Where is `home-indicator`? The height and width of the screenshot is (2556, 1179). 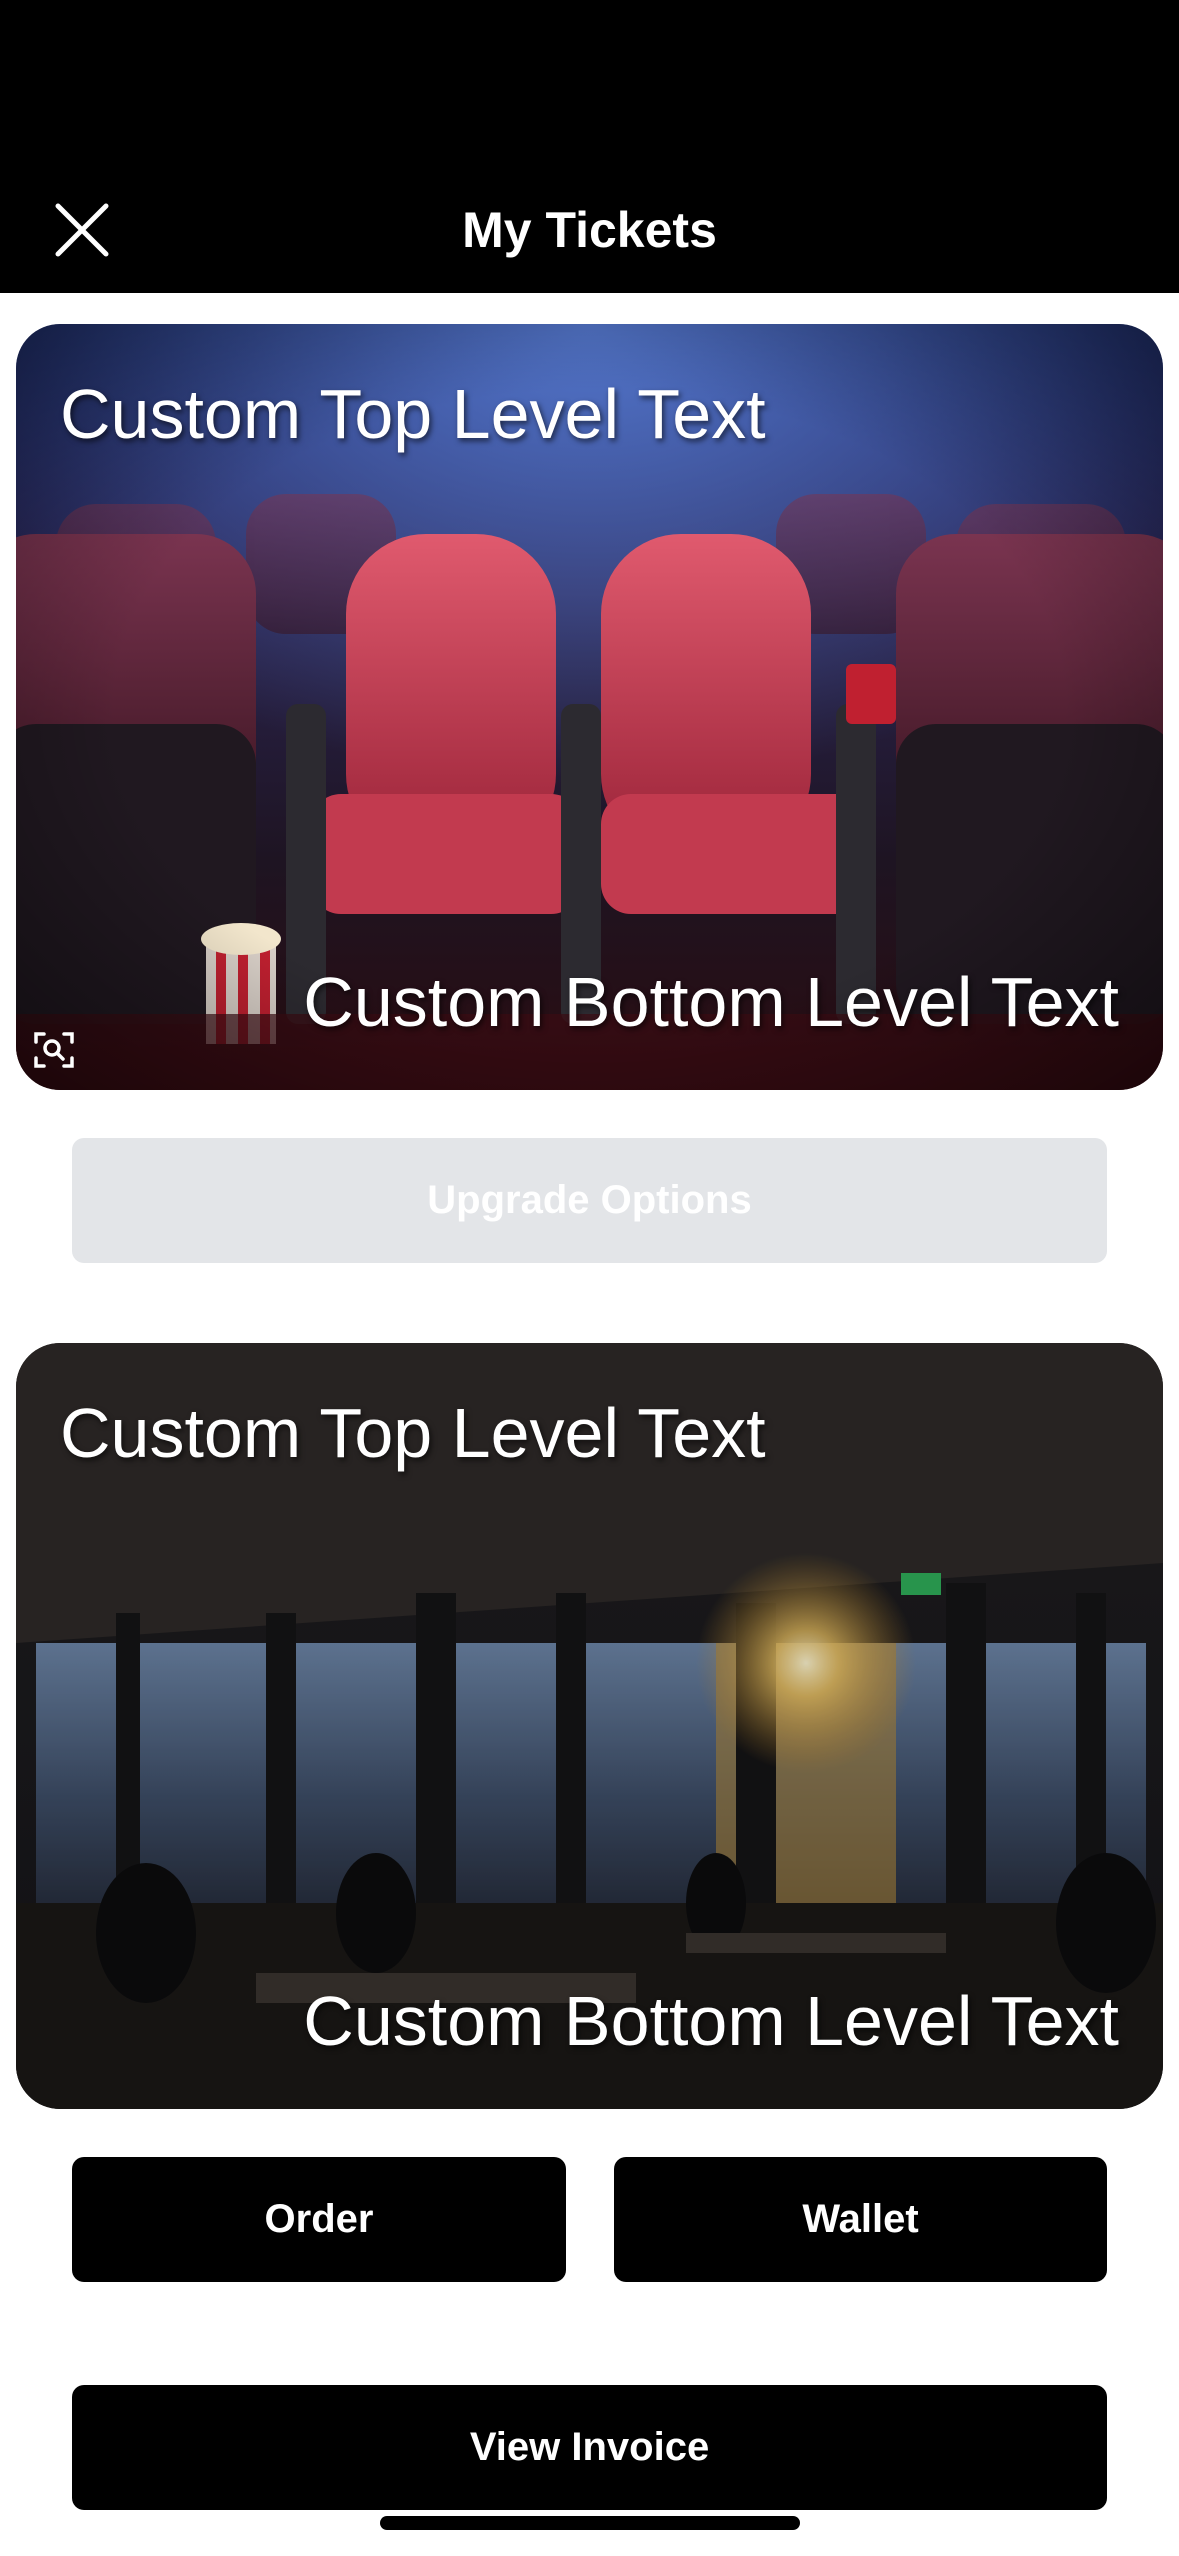
home-indicator is located at coordinates (590, 2523).